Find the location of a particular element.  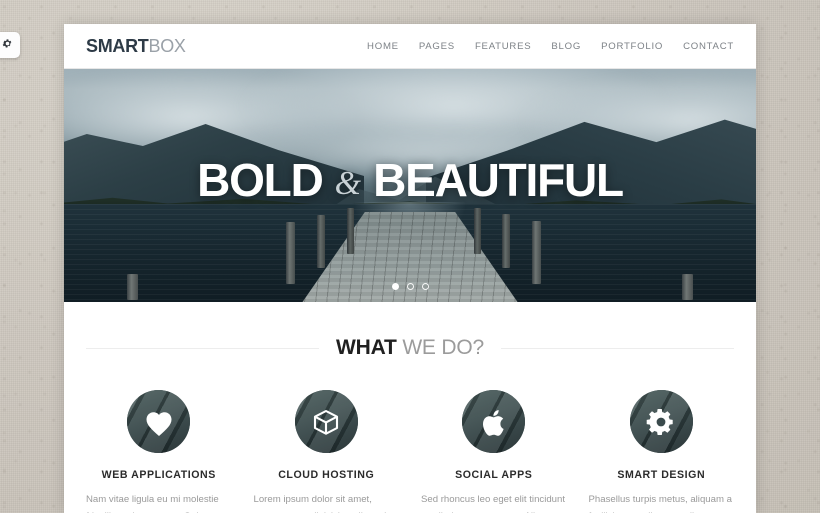

settings-panel-toggle is located at coordinates (10, 45).